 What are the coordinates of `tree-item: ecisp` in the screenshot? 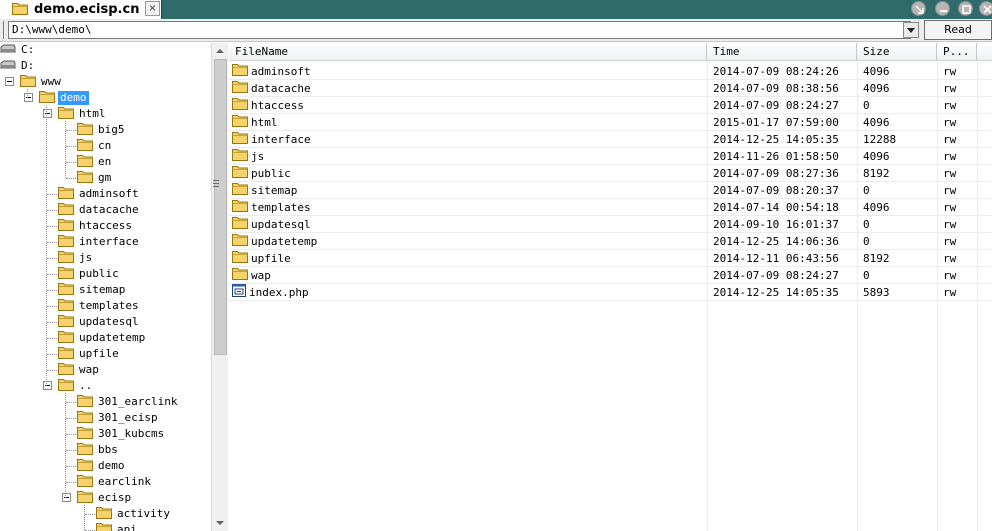 It's located at (105, 498).